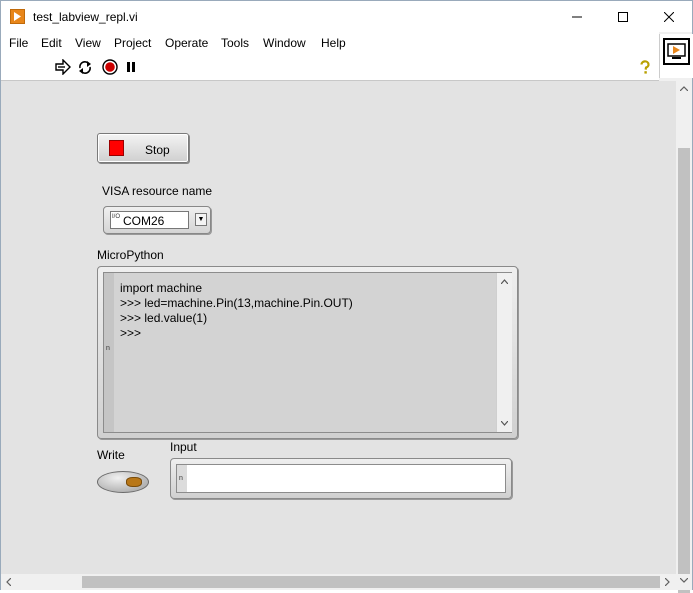 The image size is (693, 593). I want to click on vertical-scroll-thumb, so click(684, 370).